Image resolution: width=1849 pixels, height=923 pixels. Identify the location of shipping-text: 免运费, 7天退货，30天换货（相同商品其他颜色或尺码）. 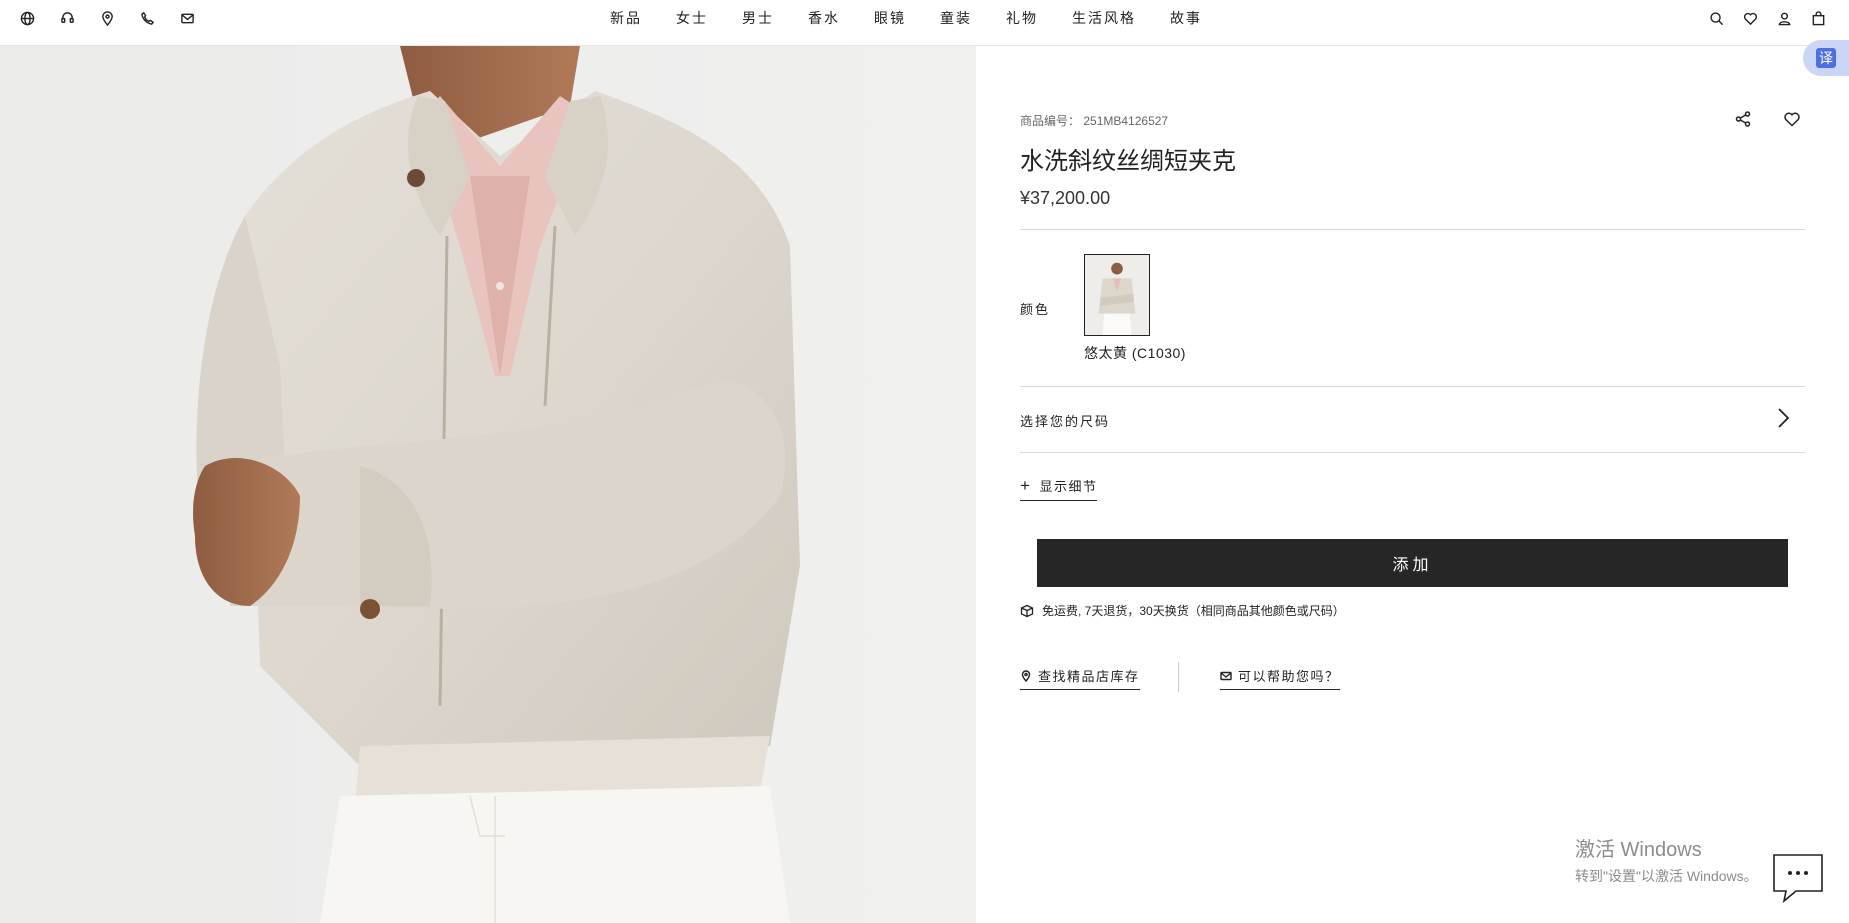
(1193, 611).